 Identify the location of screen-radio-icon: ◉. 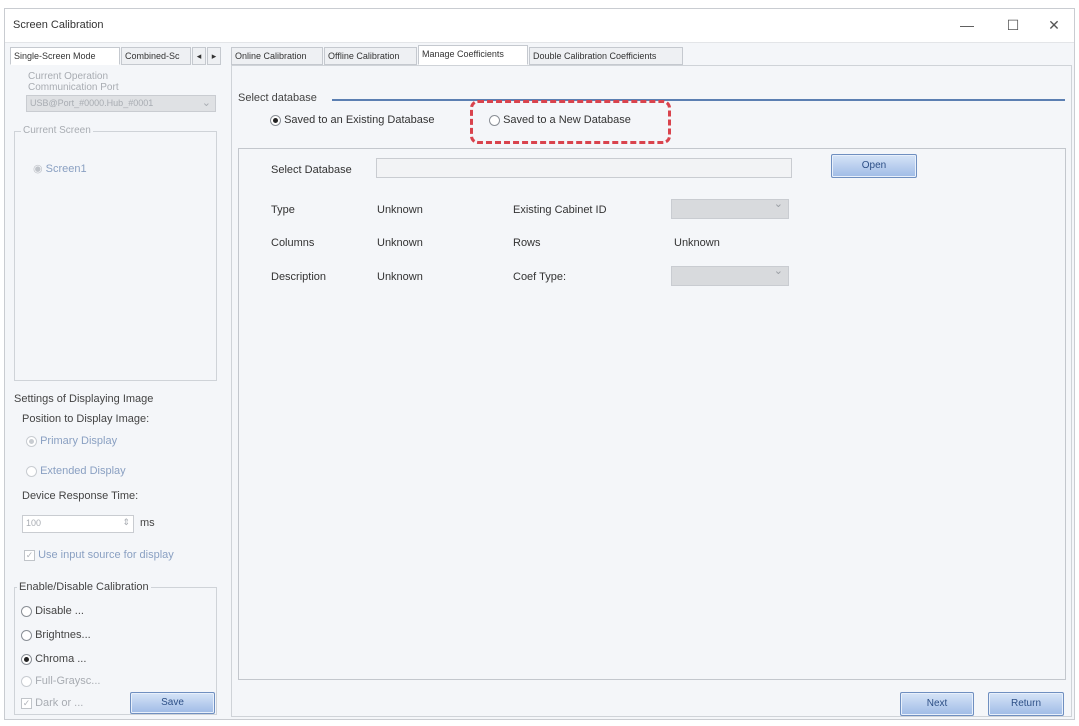
(38, 169).